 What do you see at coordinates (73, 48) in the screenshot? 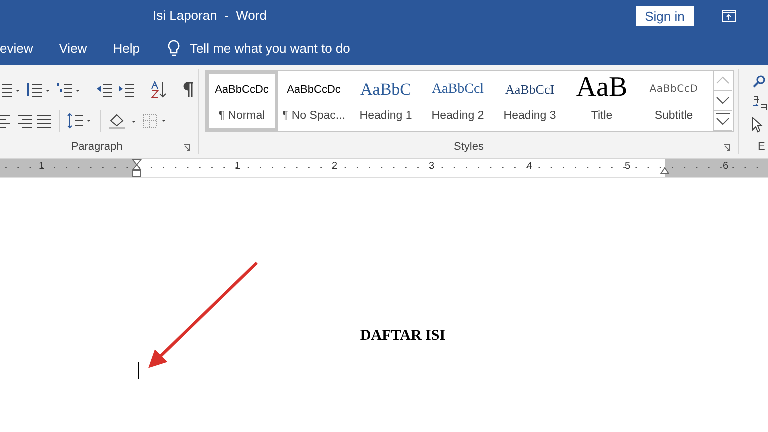
I see `ribbon-tab: View` at bounding box center [73, 48].